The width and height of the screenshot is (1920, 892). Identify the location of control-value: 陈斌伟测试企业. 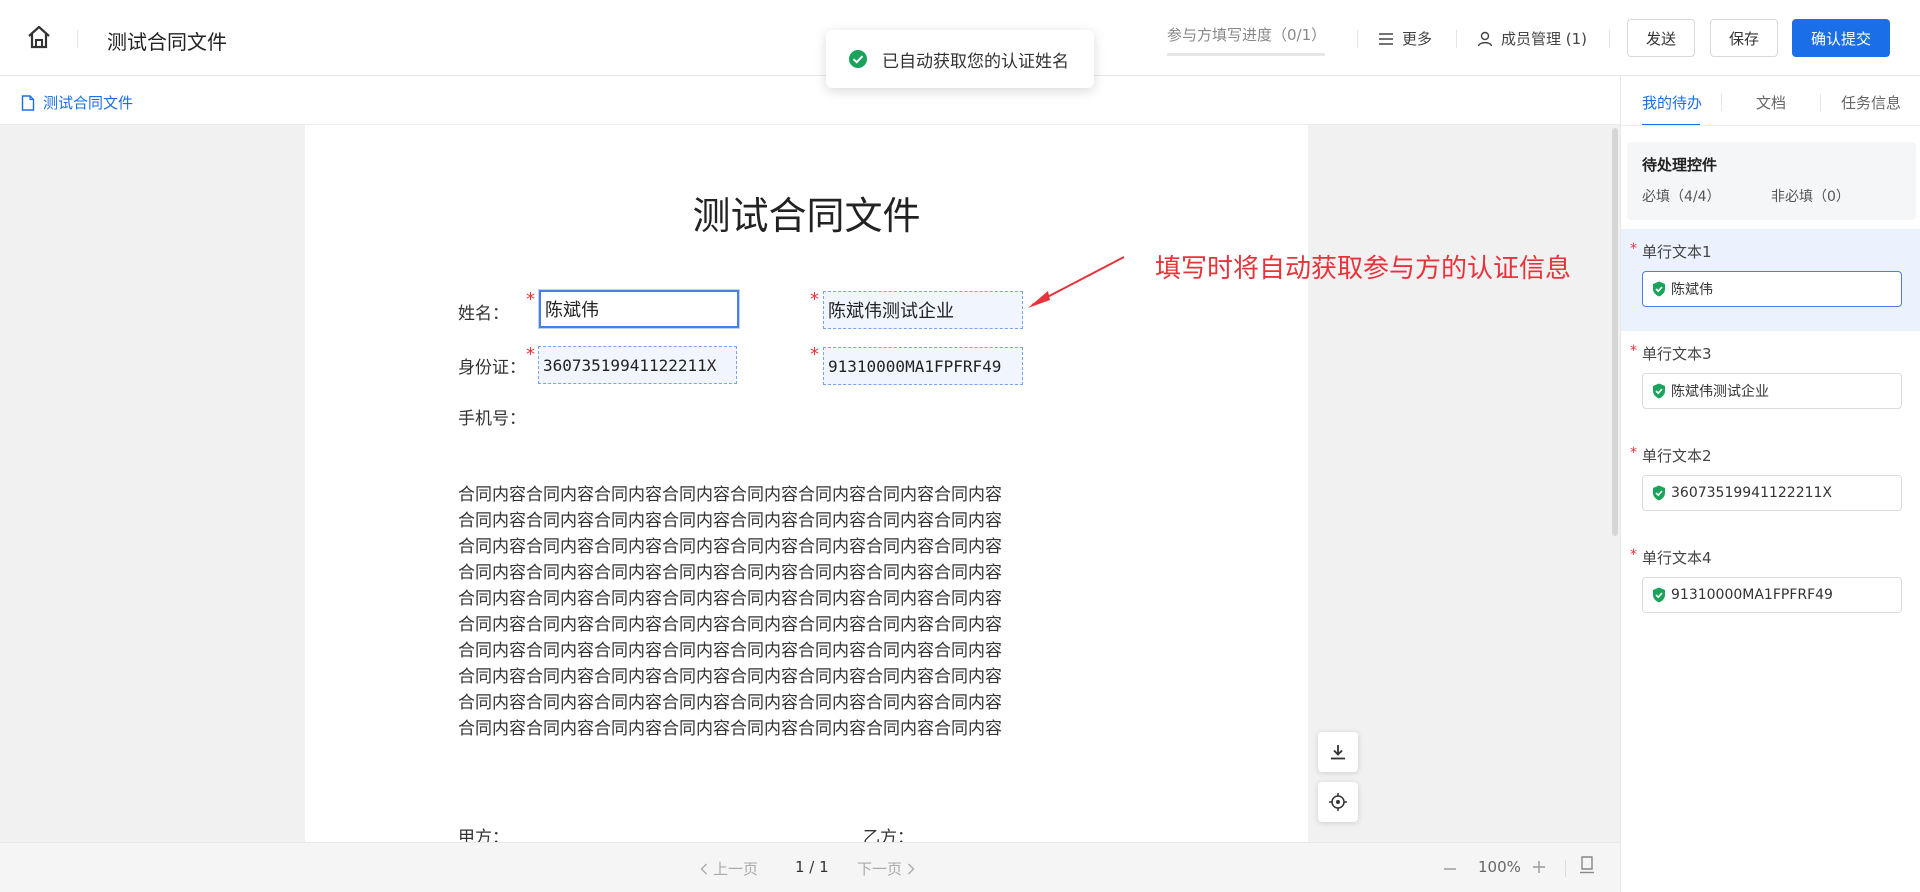
(1720, 392).